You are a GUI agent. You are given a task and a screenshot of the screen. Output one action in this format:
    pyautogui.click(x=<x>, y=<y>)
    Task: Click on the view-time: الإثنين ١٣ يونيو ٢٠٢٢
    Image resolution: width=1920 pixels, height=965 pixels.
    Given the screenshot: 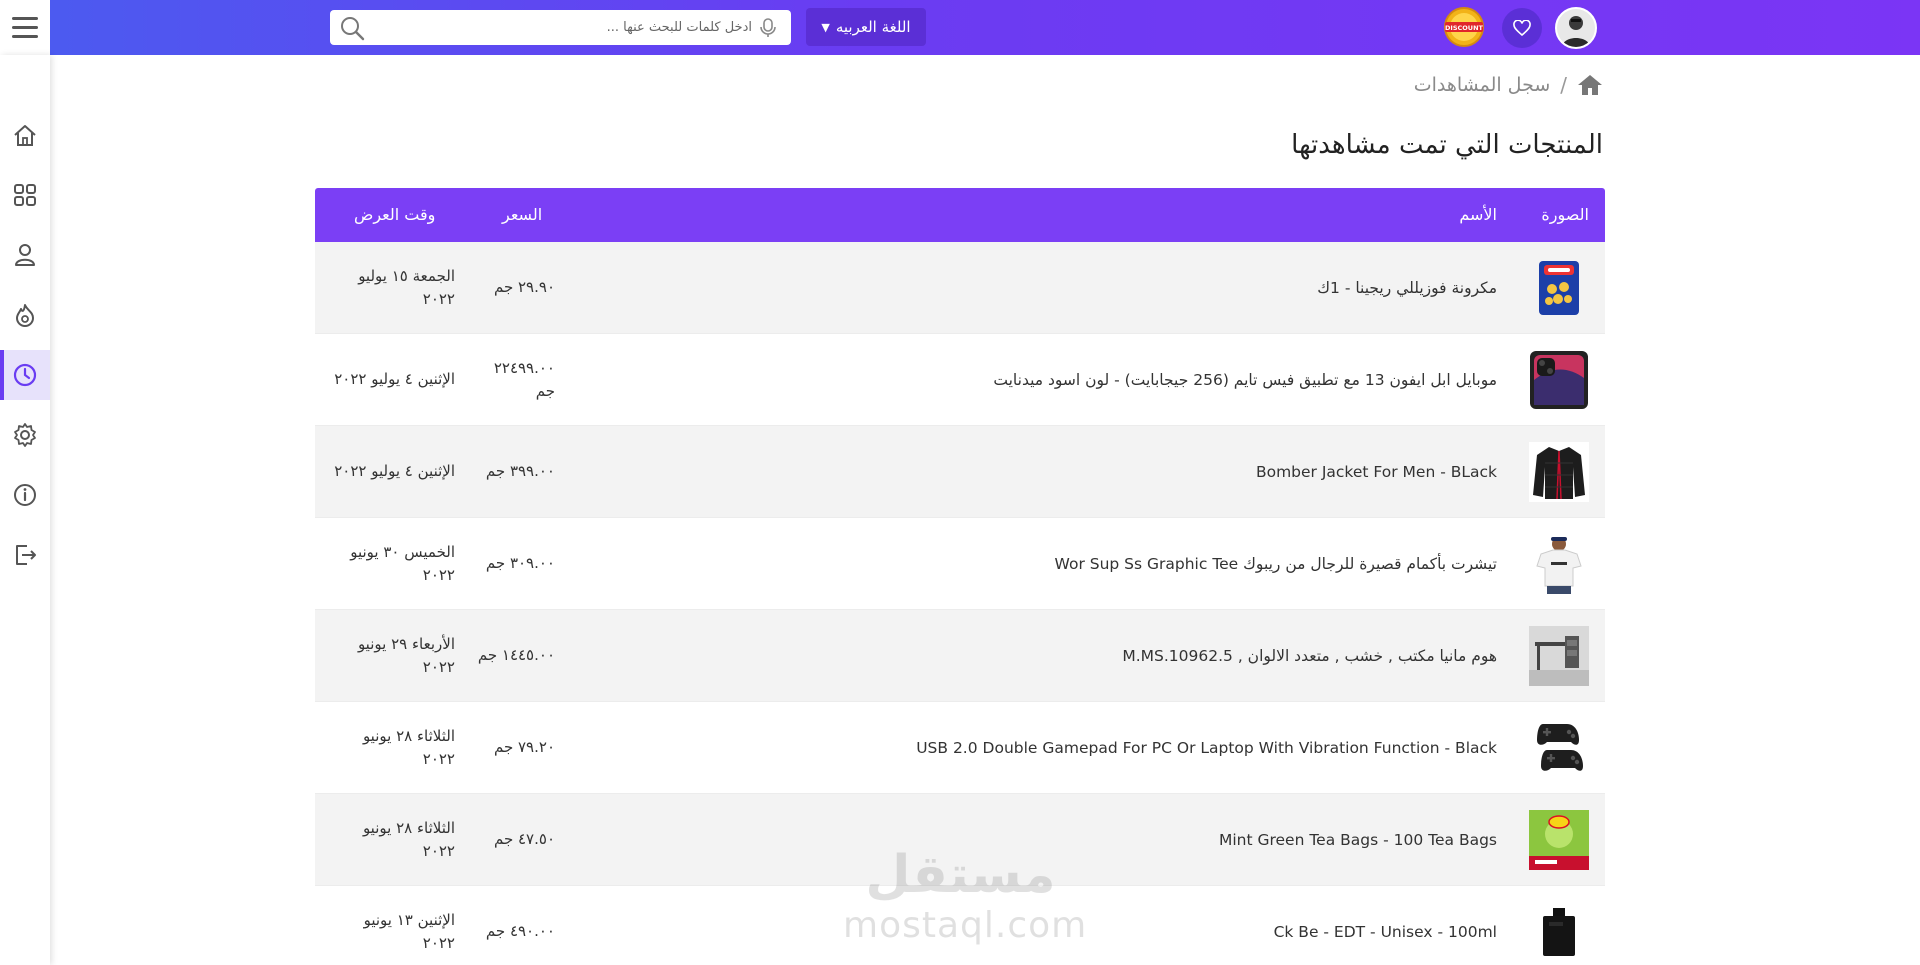 What is the action you would take?
    pyautogui.click(x=409, y=931)
    